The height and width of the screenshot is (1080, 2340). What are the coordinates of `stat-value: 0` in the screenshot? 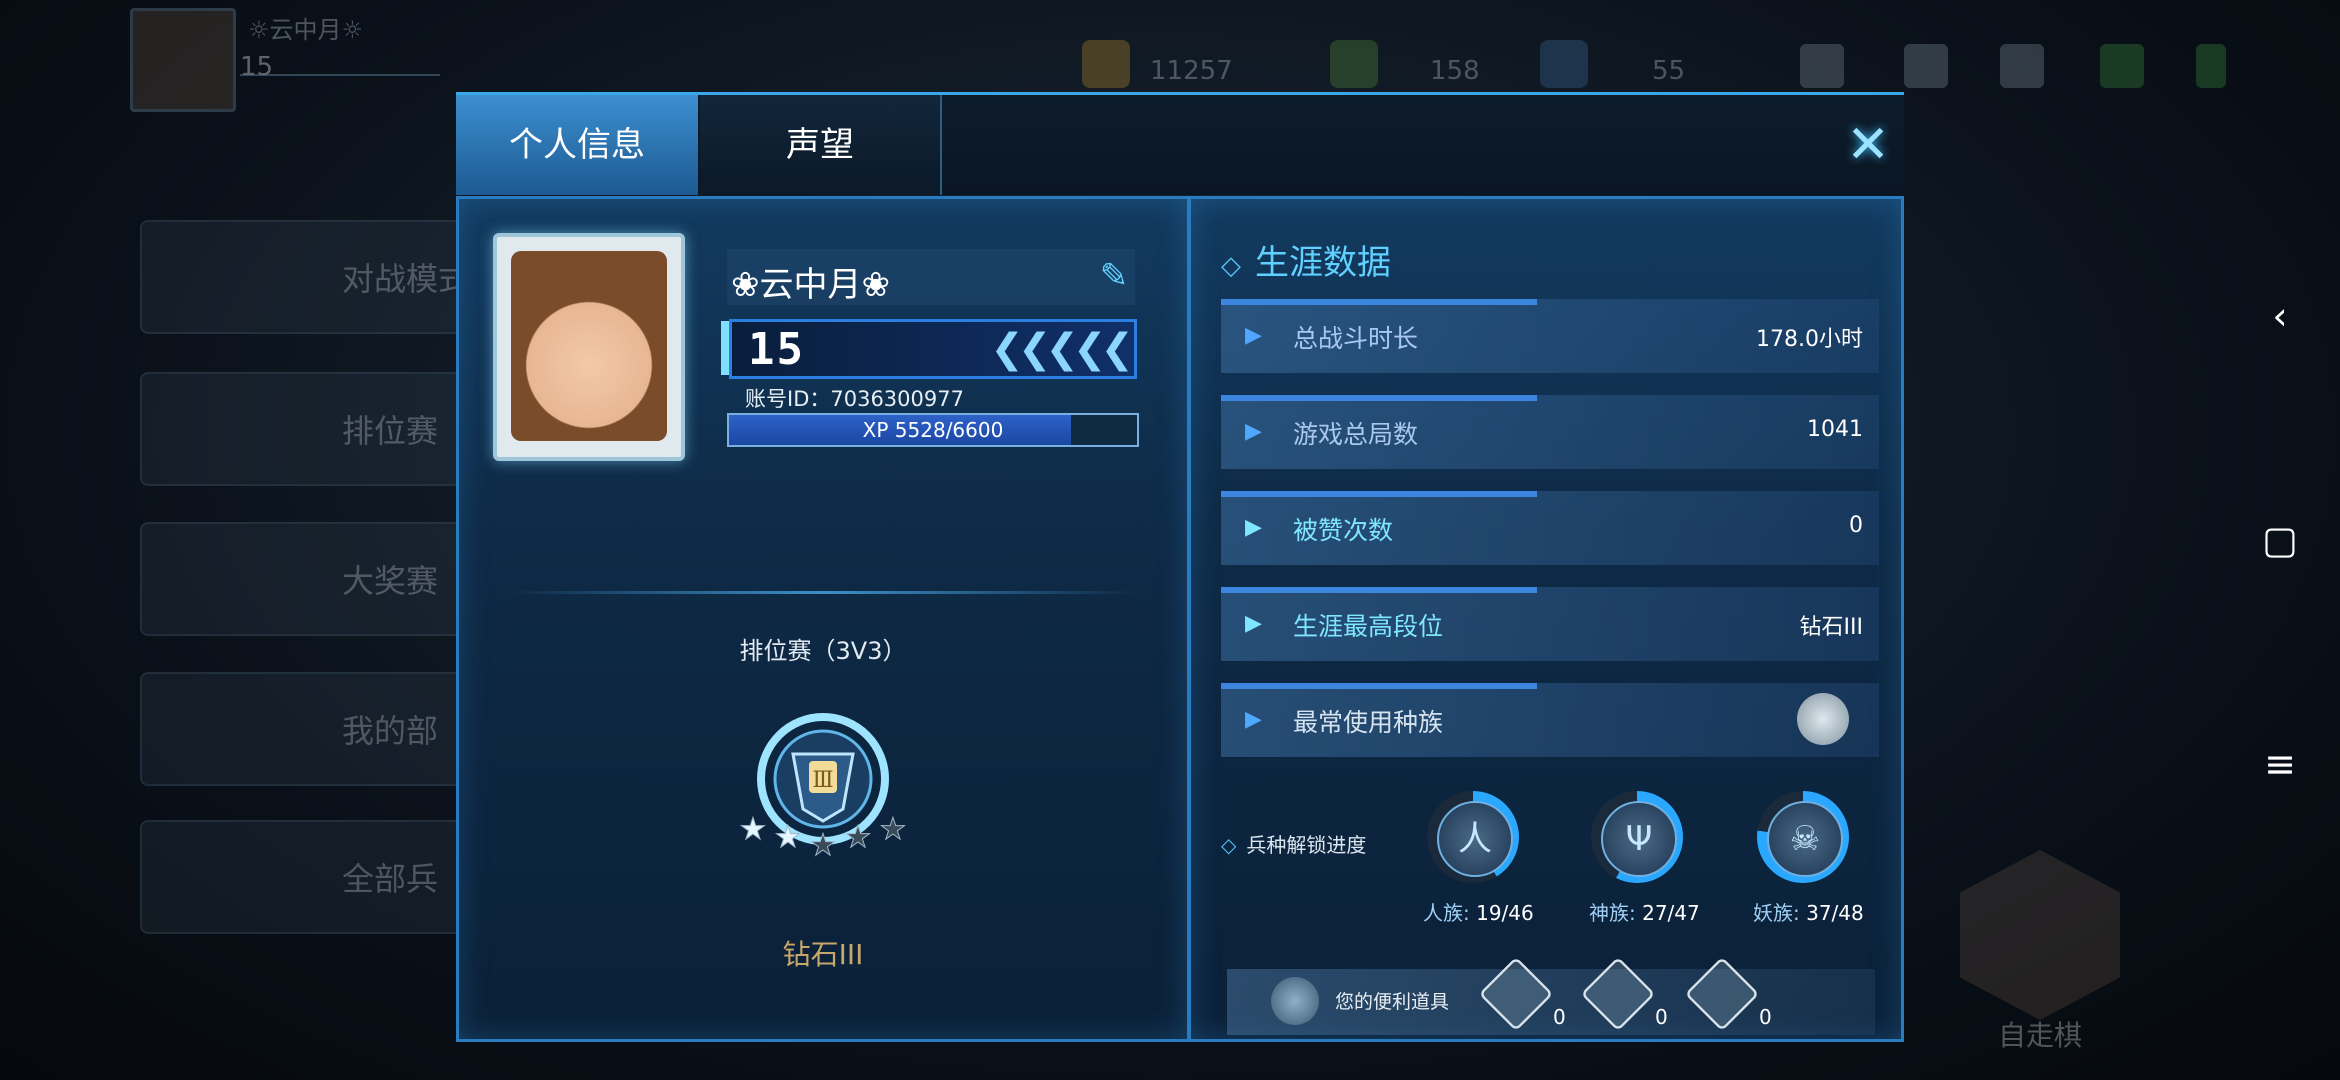 It's located at (1856, 525).